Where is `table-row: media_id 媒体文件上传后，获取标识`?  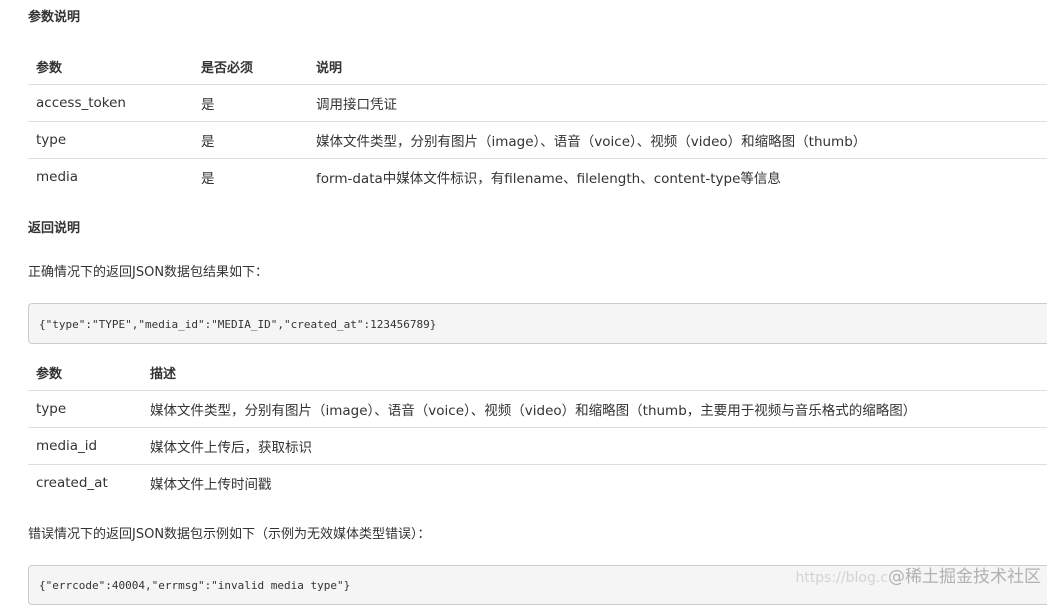
table-row: media_id 媒体文件上传后，获取标识 is located at coordinates (537, 446).